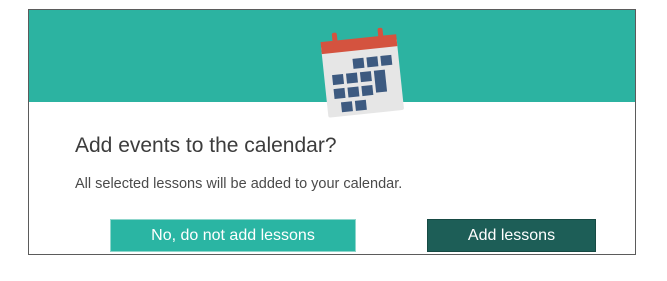  I want to click on do-not-add-lessons-button: No, do not add lessons, so click(233, 235).